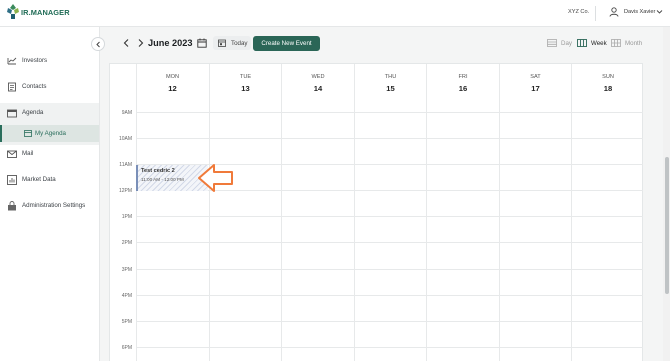 This screenshot has width=670, height=361. I want to click on hour-label: 3PM, so click(126, 270).